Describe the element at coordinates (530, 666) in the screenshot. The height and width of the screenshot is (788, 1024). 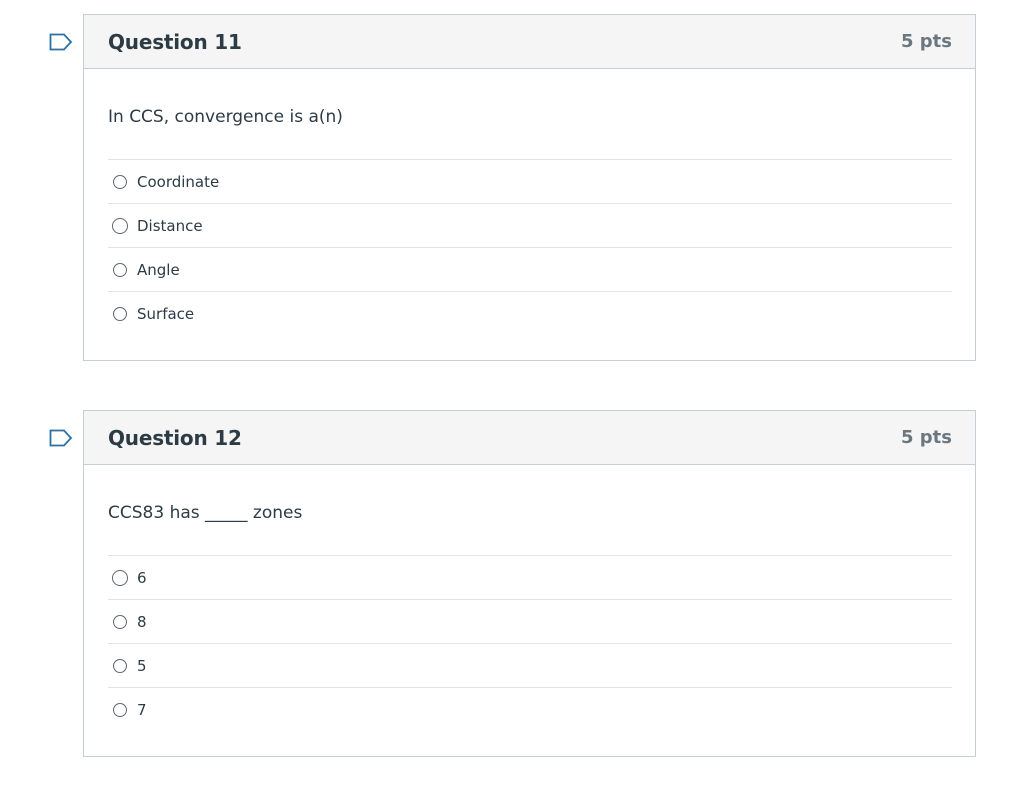
I see `answer-option: 5` at that location.